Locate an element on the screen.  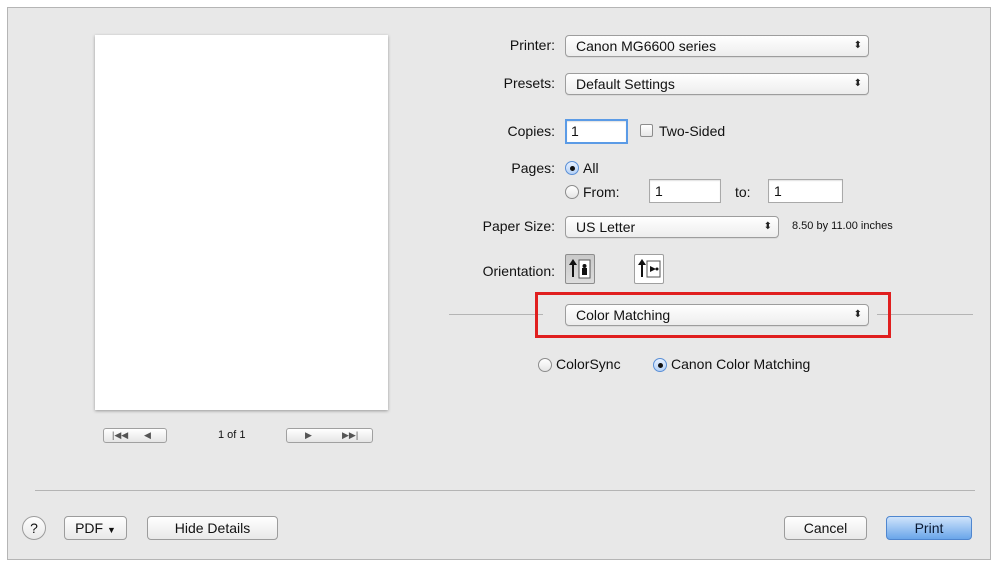
help-icon: ? is located at coordinates (34, 528).